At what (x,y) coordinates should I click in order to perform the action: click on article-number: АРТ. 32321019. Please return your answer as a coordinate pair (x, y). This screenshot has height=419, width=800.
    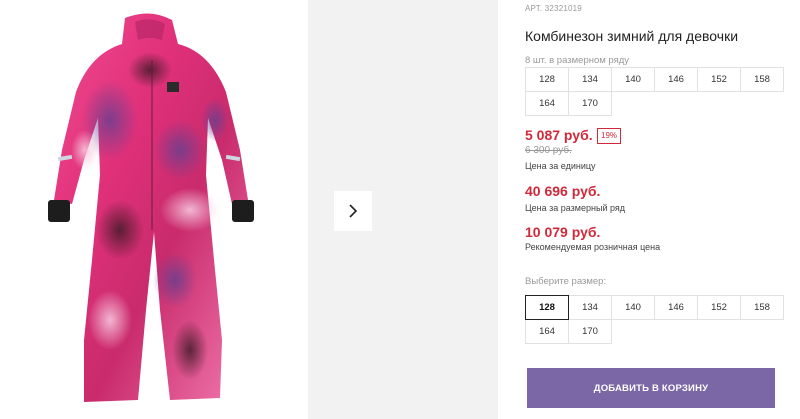
    Looking at the image, I should click on (553, 8).